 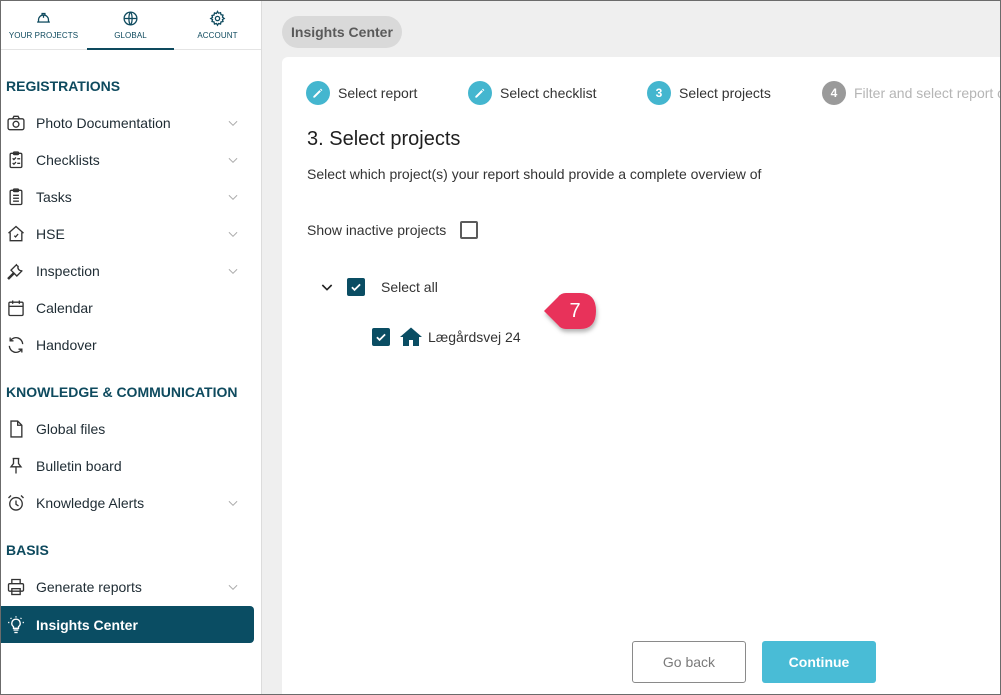 What do you see at coordinates (79, 465) in the screenshot?
I see `sidebar-item-label: Bulletin board` at bounding box center [79, 465].